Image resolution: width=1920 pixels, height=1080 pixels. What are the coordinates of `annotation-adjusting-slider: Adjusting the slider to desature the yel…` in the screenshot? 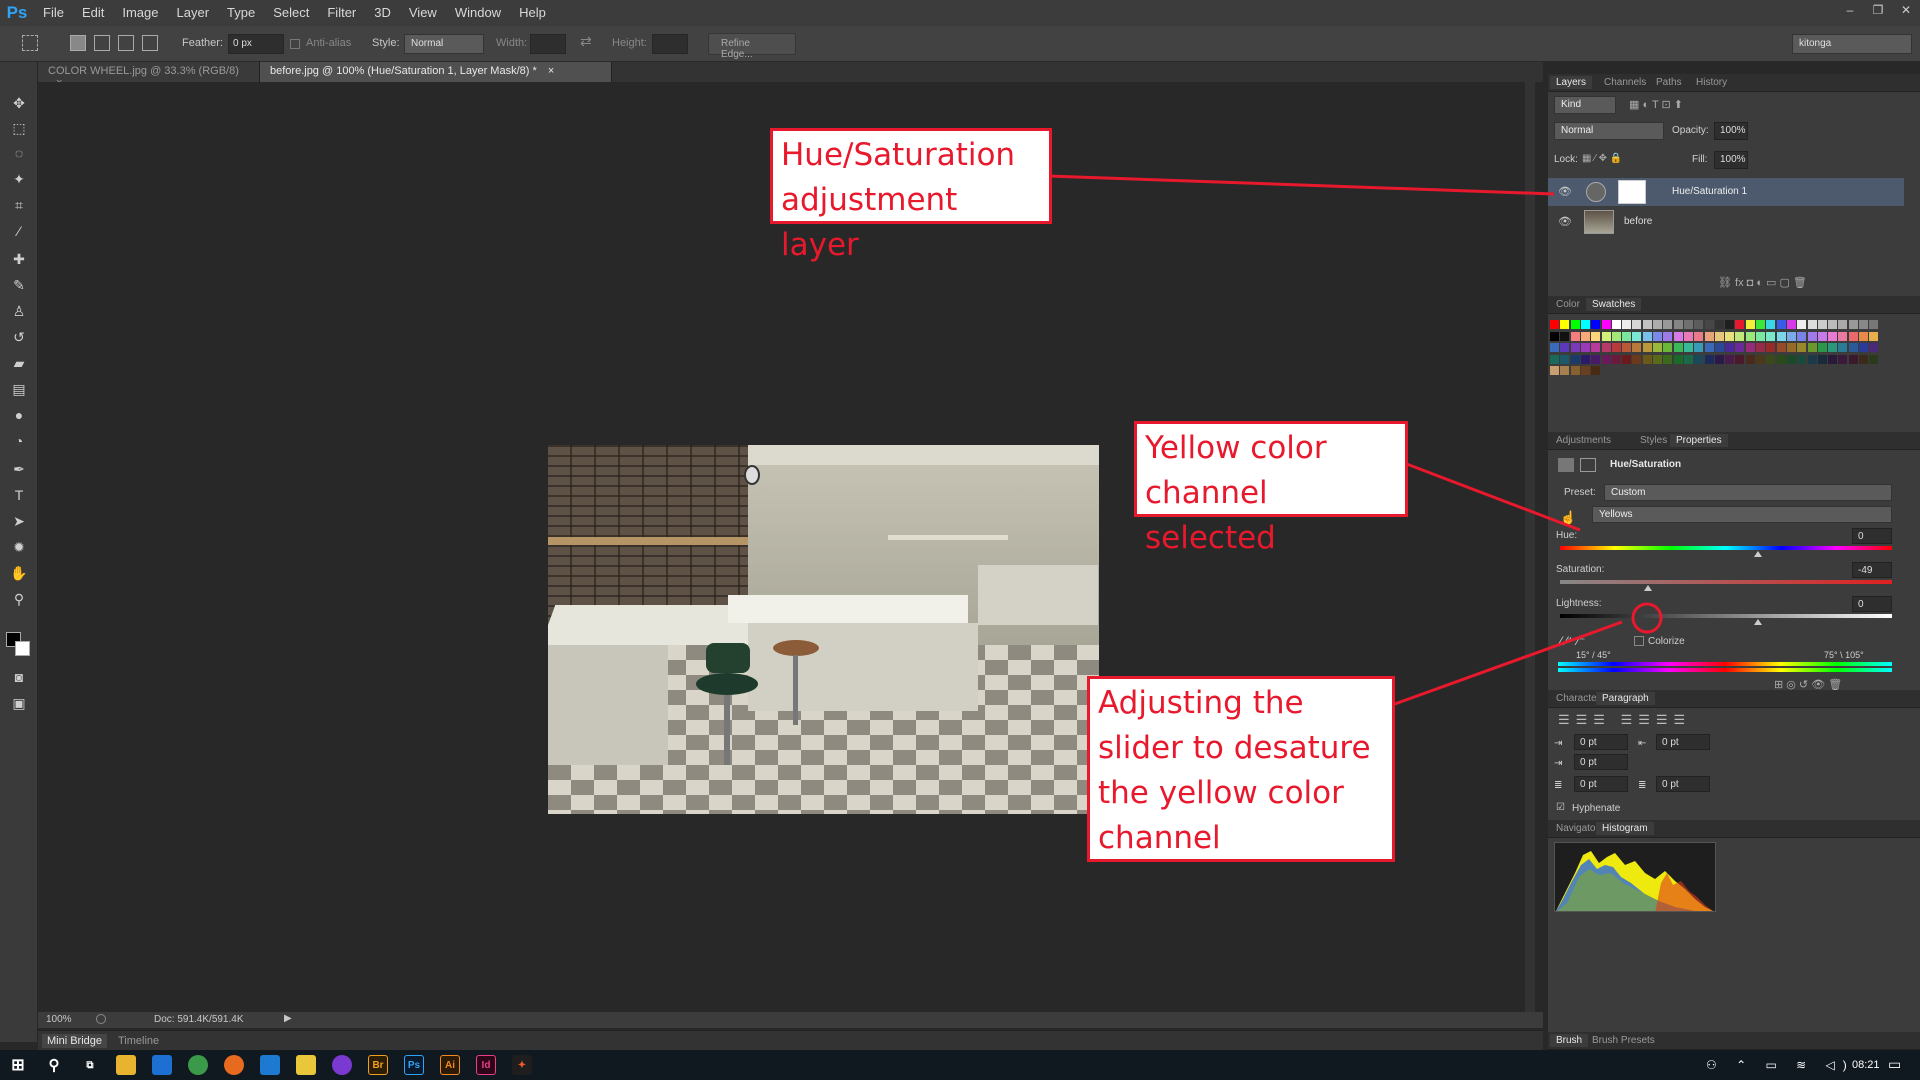 It's located at (1241, 769).